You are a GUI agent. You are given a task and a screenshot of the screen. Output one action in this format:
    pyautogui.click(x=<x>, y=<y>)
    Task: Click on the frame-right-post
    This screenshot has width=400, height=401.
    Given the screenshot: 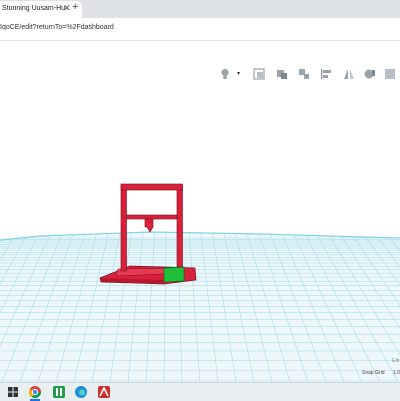 What is the action you would take?
    pyautogui.click(x=179, y=226)
    